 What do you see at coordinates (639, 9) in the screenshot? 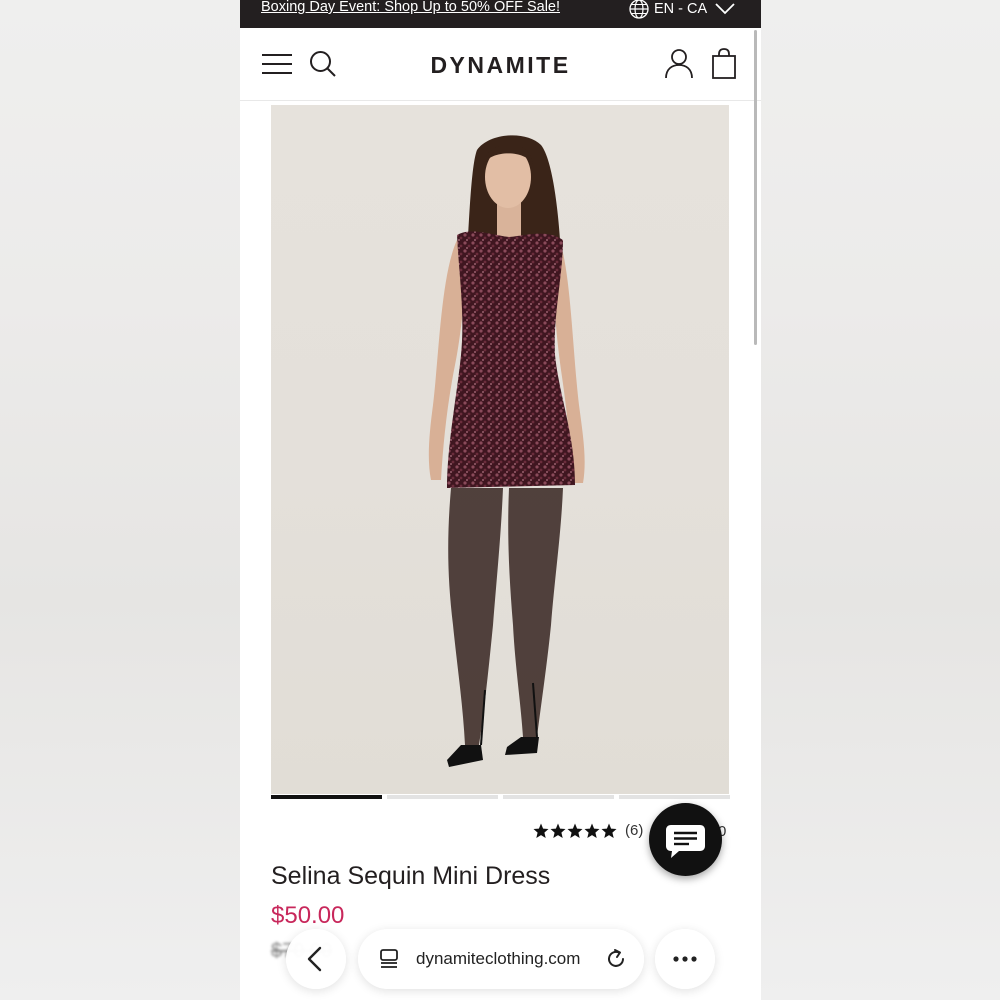
I see `globe-icon` at bounding box center [639, 9].